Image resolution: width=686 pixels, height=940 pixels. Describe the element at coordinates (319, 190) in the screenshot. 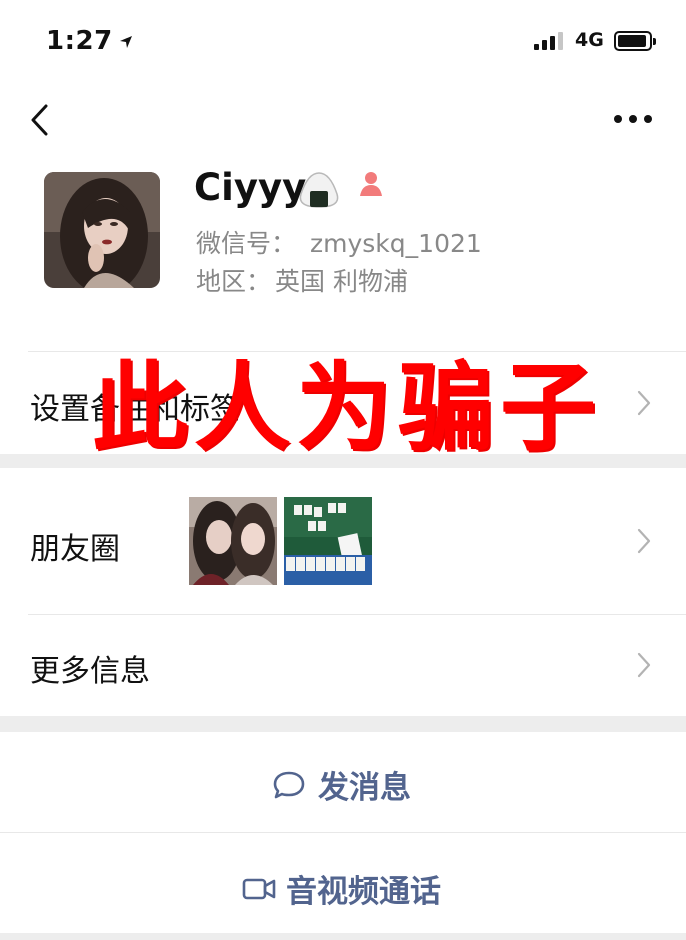

I see `rice-ball-icon` at that location.